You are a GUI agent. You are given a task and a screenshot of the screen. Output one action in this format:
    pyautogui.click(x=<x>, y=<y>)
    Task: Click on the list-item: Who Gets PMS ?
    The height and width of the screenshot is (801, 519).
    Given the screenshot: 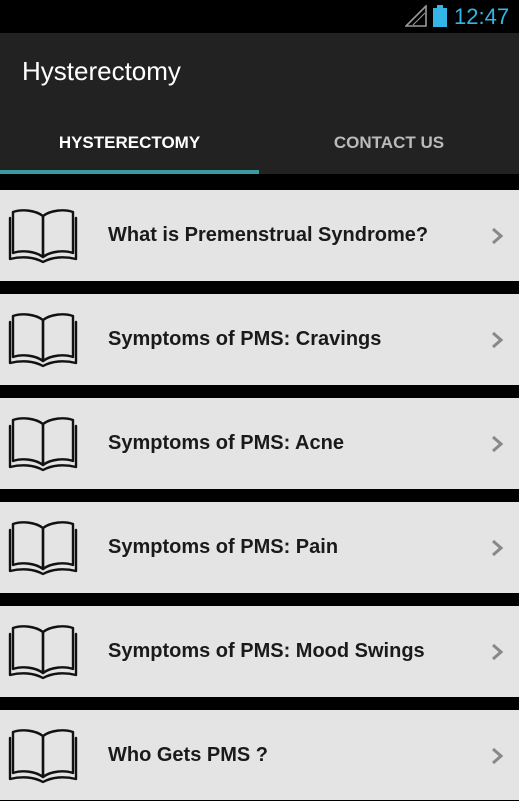 What is the action you would take?
    pyautogui.click(x=259, y=755)
    